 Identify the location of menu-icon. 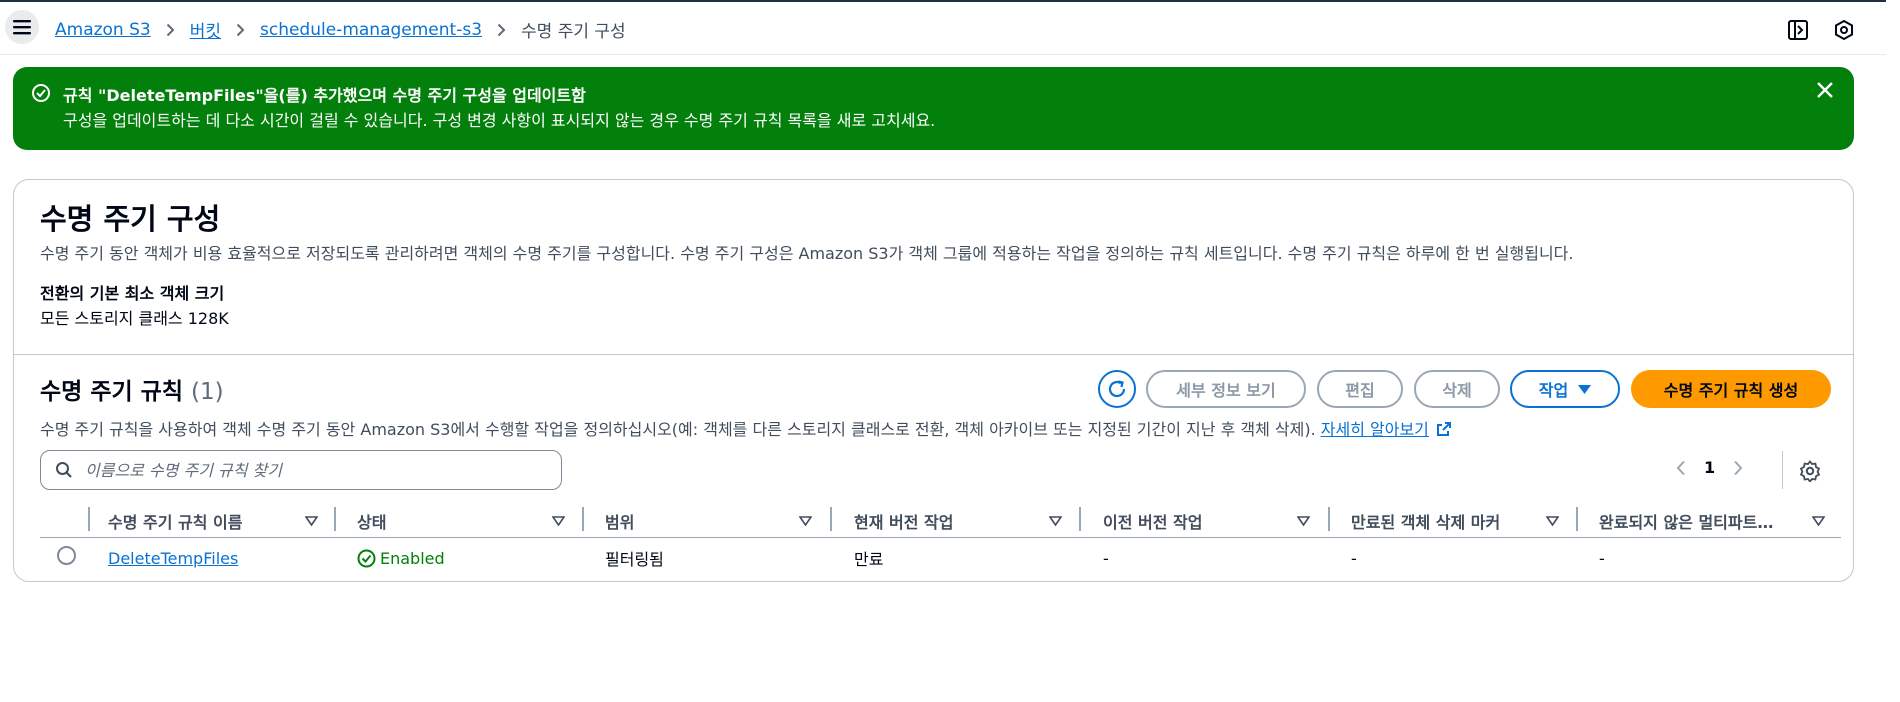
(22, 27).